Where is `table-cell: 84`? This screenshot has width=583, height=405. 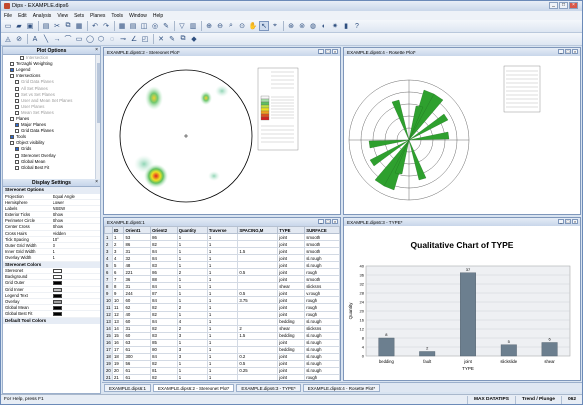 table-cell: 84 is located at coordinates (164, 321).